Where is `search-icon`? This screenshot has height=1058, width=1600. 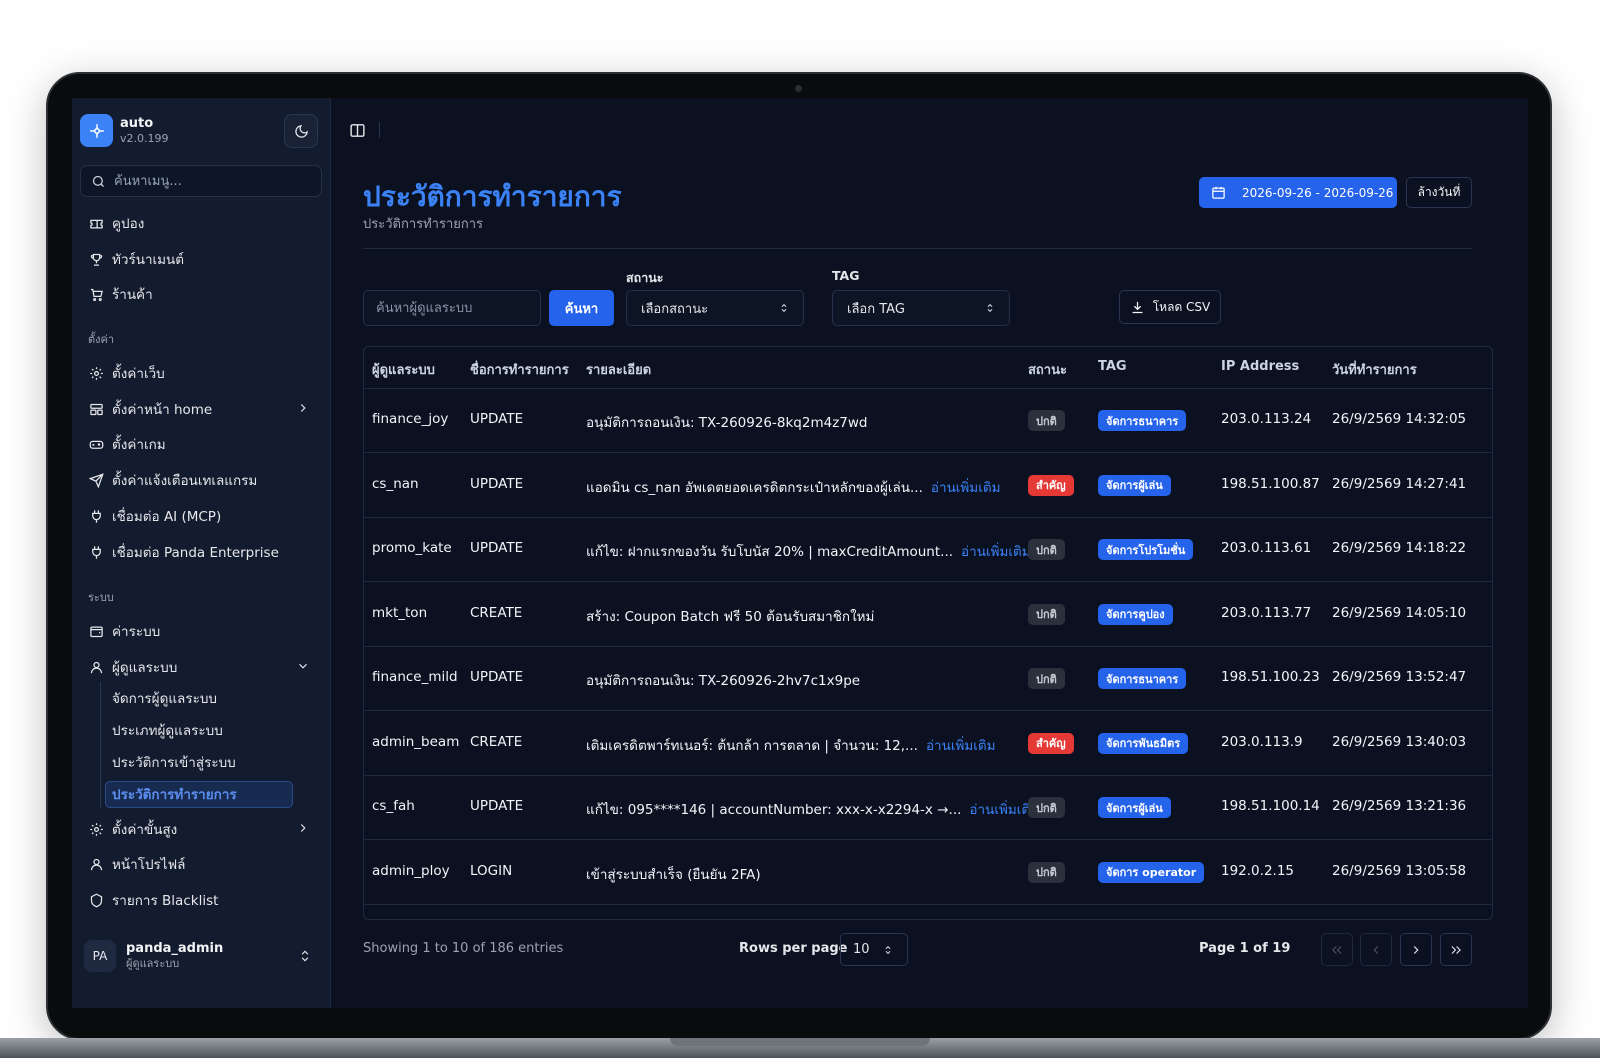
search-icon is located at coordinates (98, 181).